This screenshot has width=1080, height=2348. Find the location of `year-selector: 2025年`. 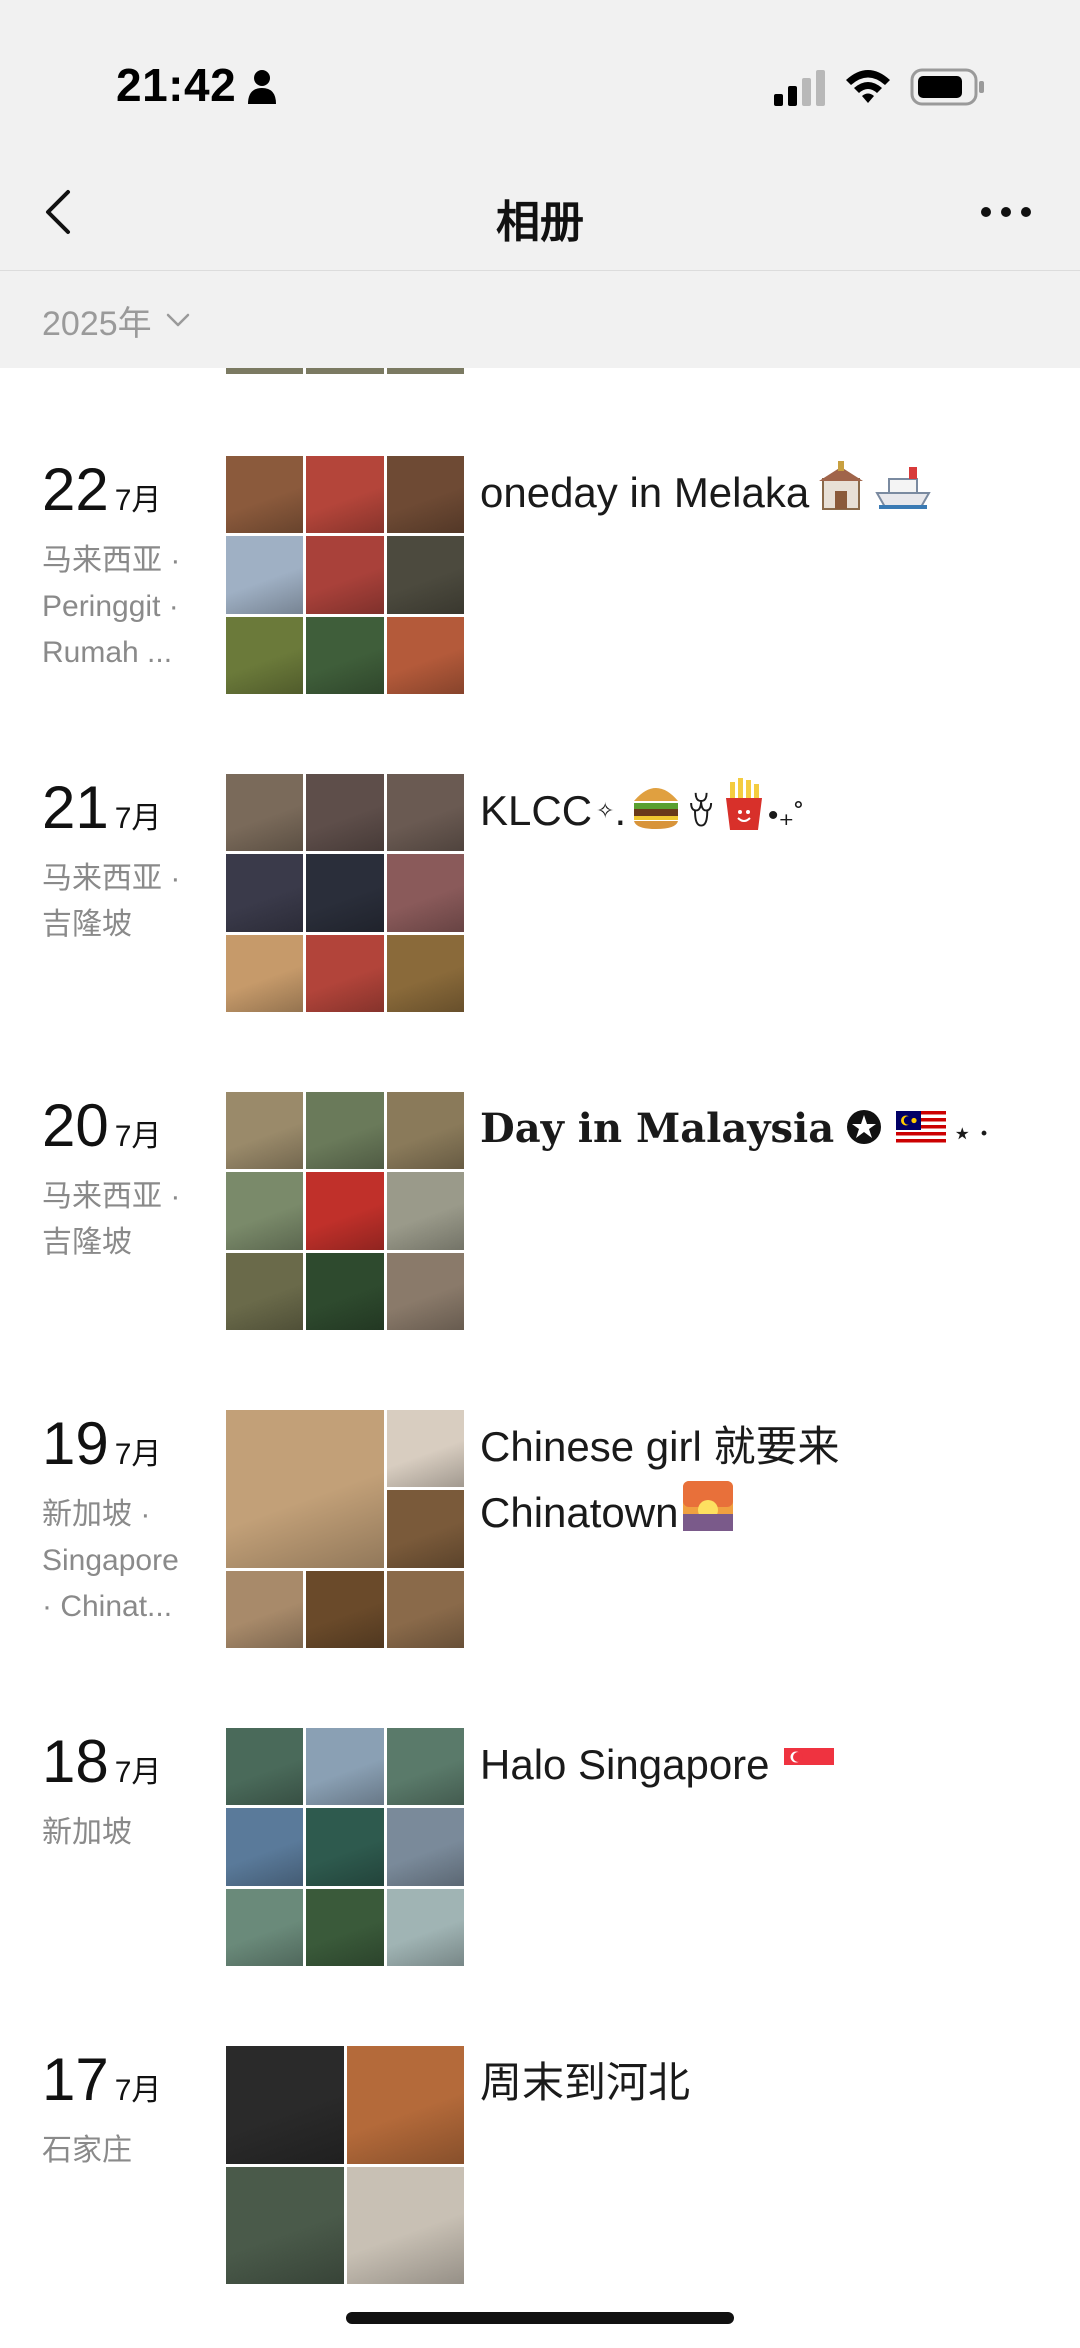

year-selector: 2025年 is located at coordinates (116, 320).